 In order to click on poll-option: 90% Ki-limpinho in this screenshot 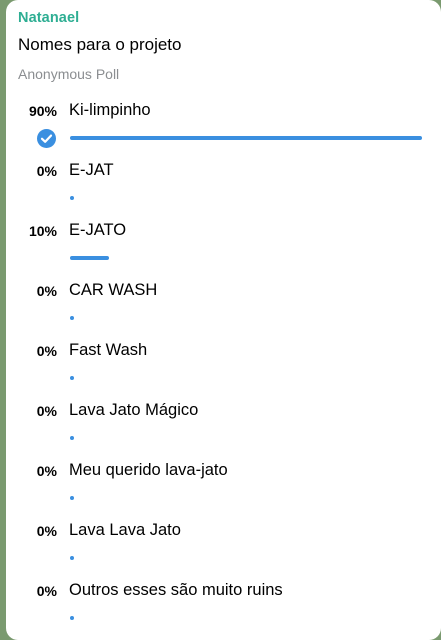, I will do `click(223, 127)`.